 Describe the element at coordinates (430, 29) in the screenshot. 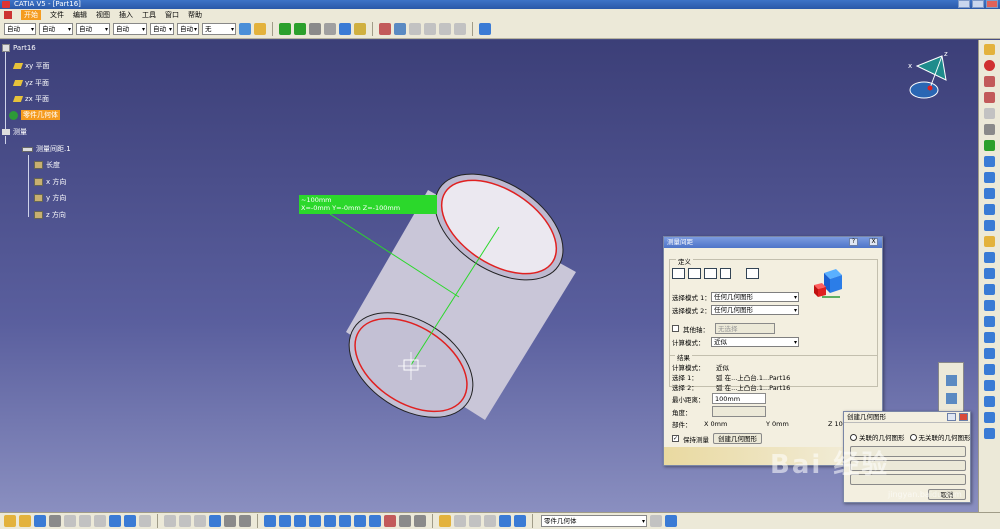

I see `paste-icon` at that location.